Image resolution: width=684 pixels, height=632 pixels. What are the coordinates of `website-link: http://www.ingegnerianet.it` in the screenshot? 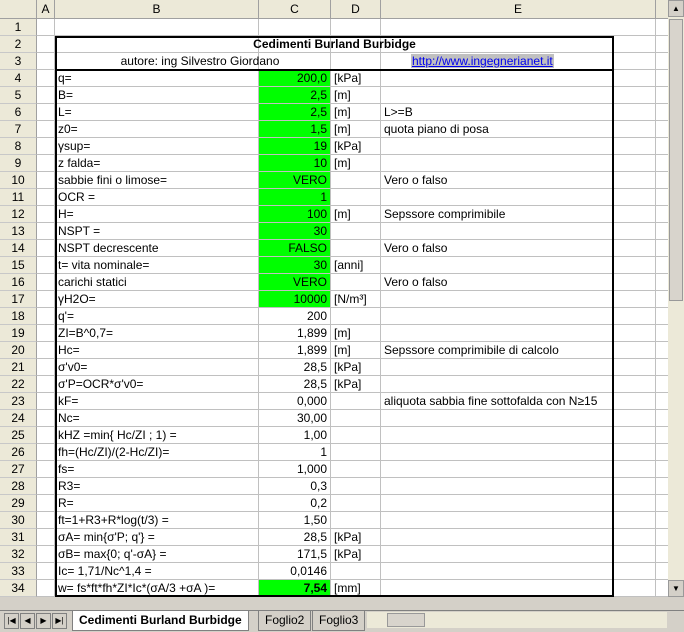 It's located at (482, 61).